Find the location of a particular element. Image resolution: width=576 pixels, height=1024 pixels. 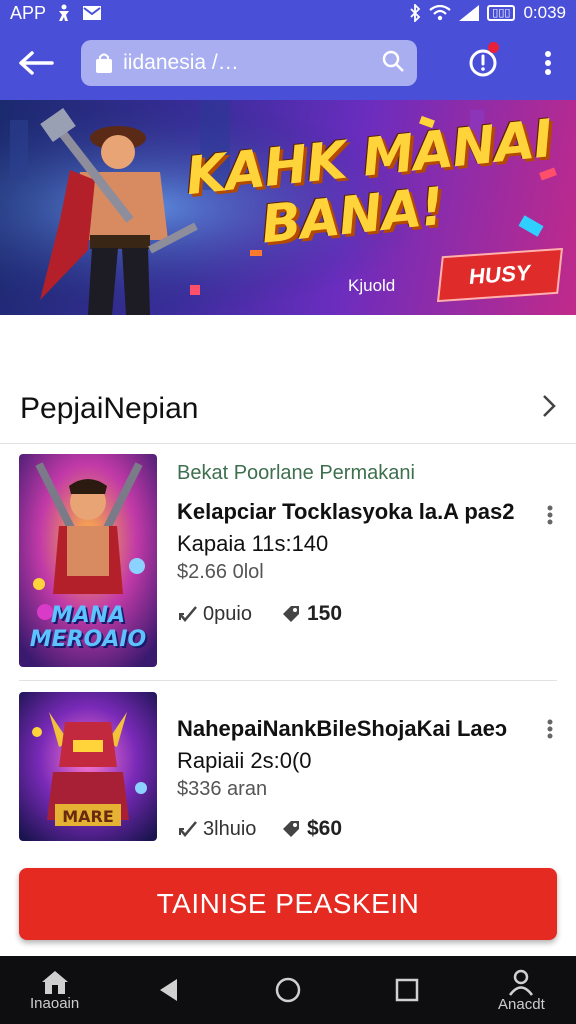

views-stat: $60 is located at coordinates (311, 829).